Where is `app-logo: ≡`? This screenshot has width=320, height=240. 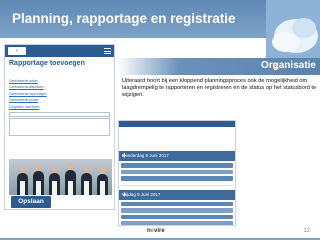 app-logo: ≡ is located at coordinates (17, 51).